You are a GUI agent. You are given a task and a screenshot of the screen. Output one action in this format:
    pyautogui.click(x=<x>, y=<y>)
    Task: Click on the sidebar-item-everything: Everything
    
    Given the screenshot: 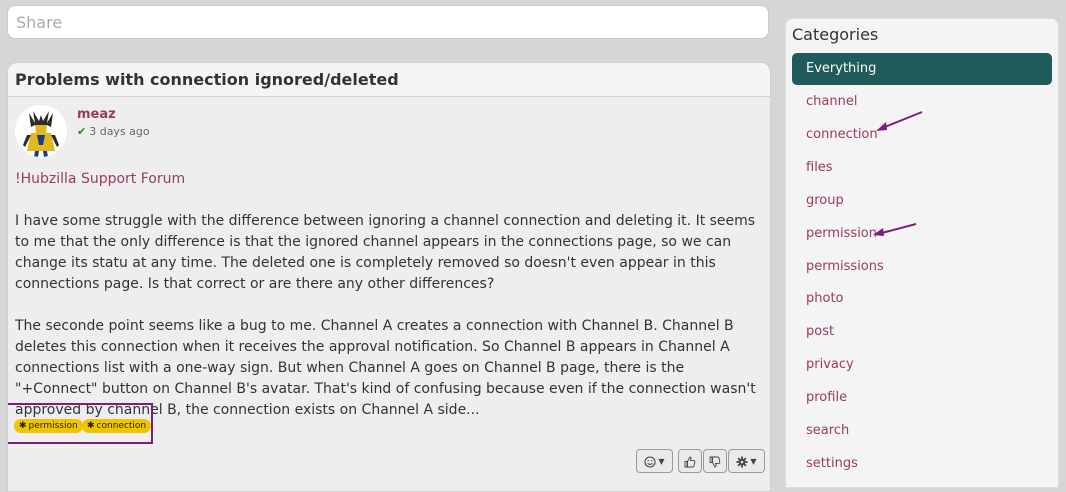 What is the action you would take?
    pyautogui.click(x=922, y=69)
    